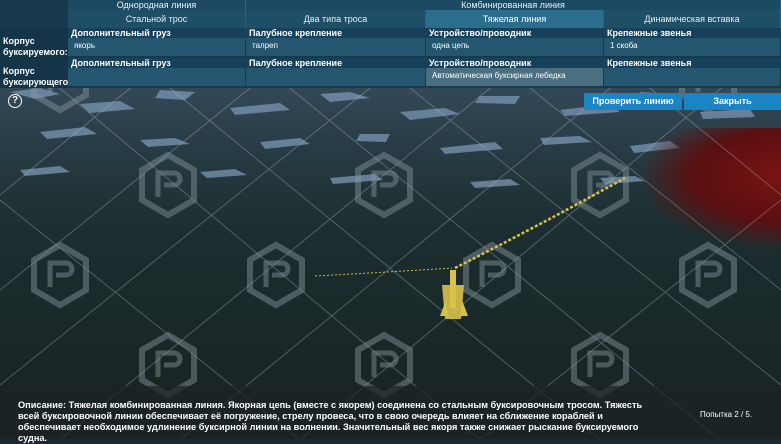 The height and width of the screenshot is (444, 781). What do you see at coordinates (692, 47) in the screenshot?
I see `field-value-fastening-links: 1 скоба` at bounding box center [692, 47].